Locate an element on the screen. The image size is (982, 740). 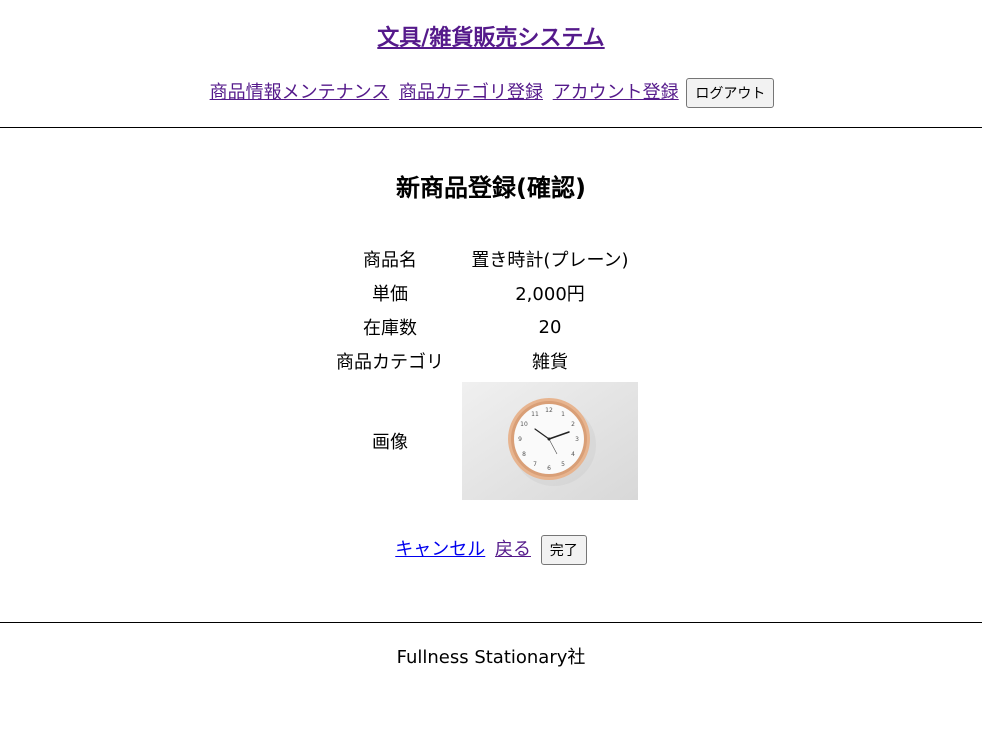
svg-text: 9 is located at coordinates (520, 439).